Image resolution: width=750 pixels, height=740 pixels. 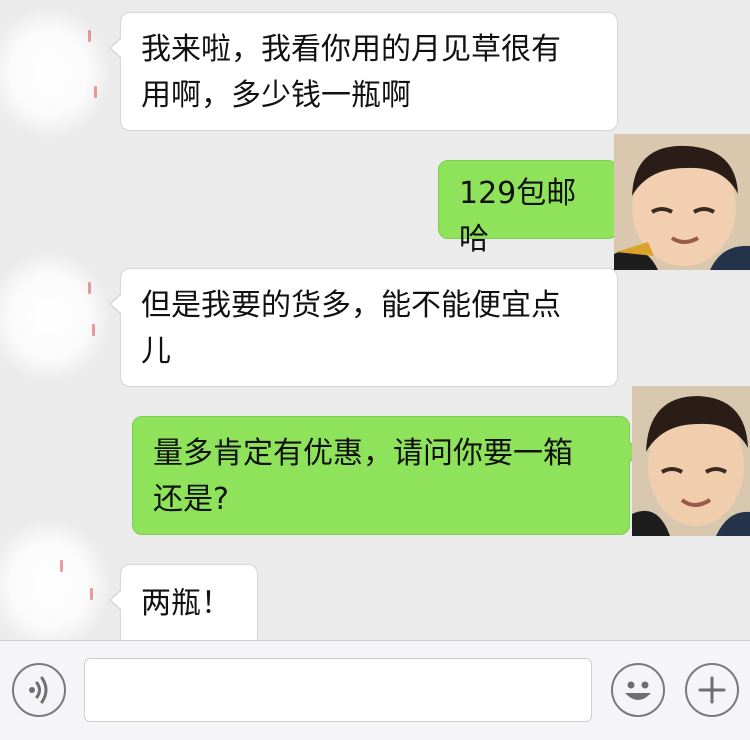 What do you see at coordinates (386, 475) in the screenshot?
I see `message-bubble-outgoing: 量多肯定有优惠，请问你要一箱 还是?` at bounding box center [386, 475].